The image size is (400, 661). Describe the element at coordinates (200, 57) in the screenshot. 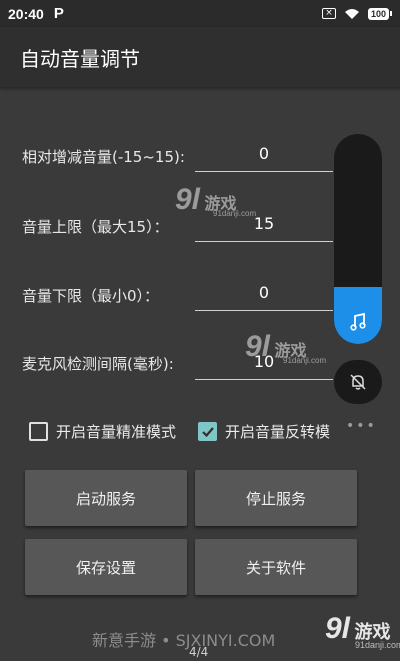

I see `app-bar: 自动音量调节` at that location.